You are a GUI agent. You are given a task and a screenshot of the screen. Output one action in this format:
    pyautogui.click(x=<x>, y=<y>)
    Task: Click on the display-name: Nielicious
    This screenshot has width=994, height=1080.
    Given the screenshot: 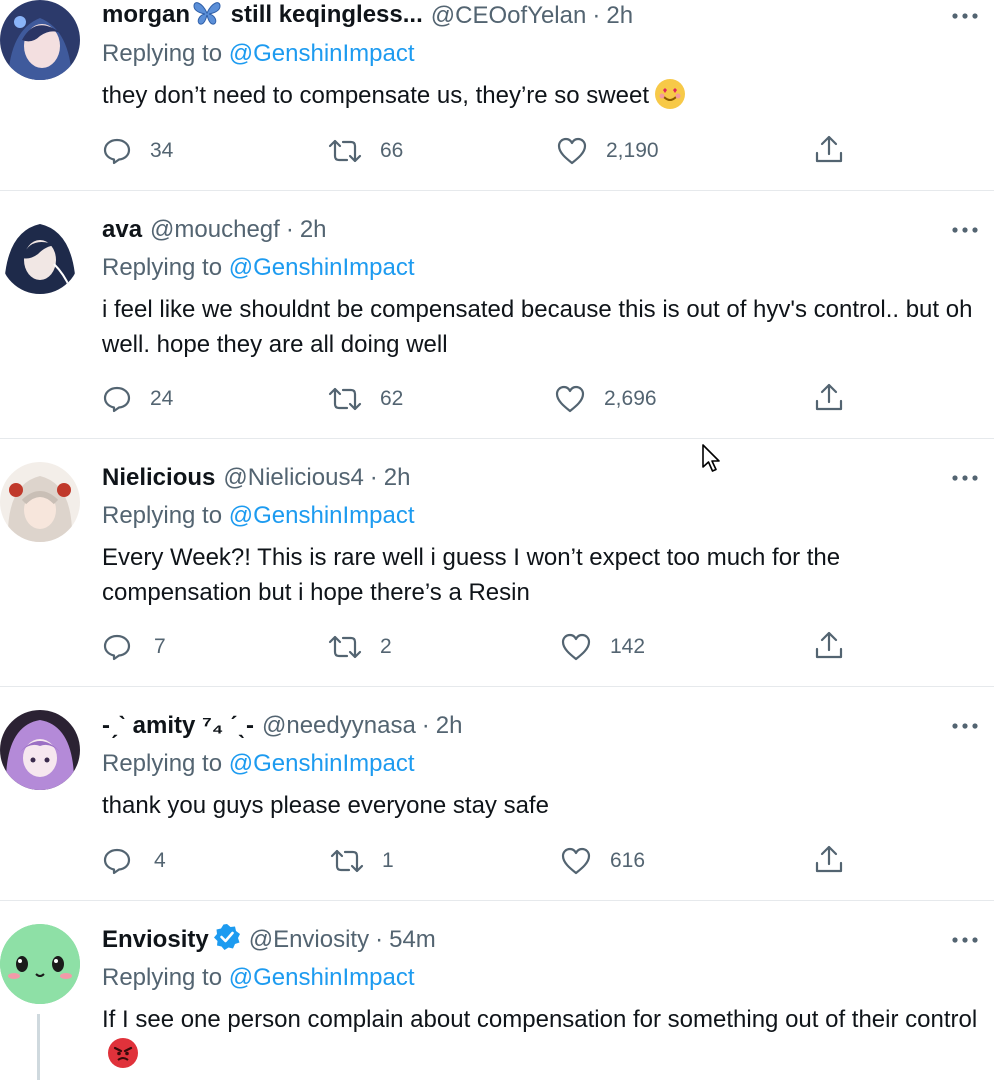 What is the action you would take?
    pyautogui.click(x=158, y=478)
    